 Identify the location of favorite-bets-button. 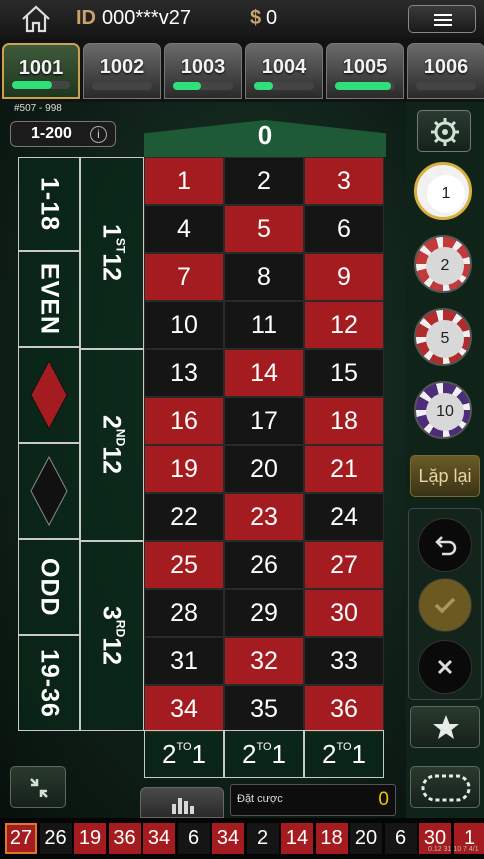
(445, 727).